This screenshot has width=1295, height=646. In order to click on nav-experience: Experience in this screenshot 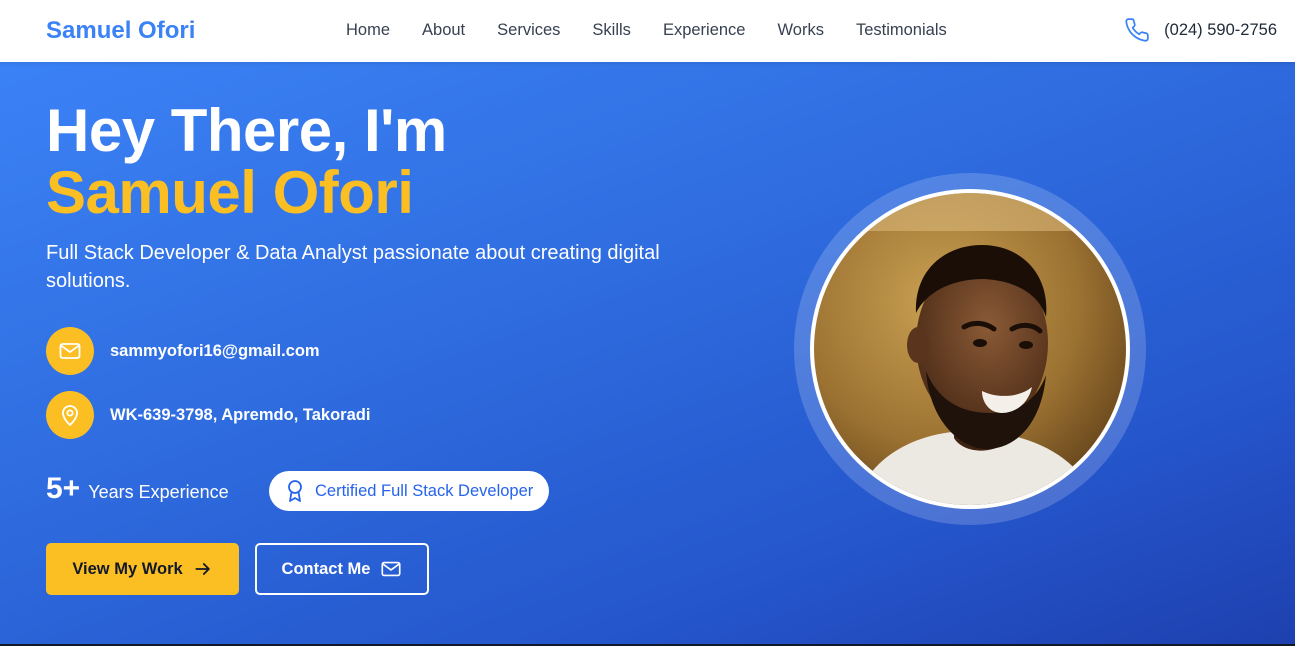, I will do `click(704, 30)`.